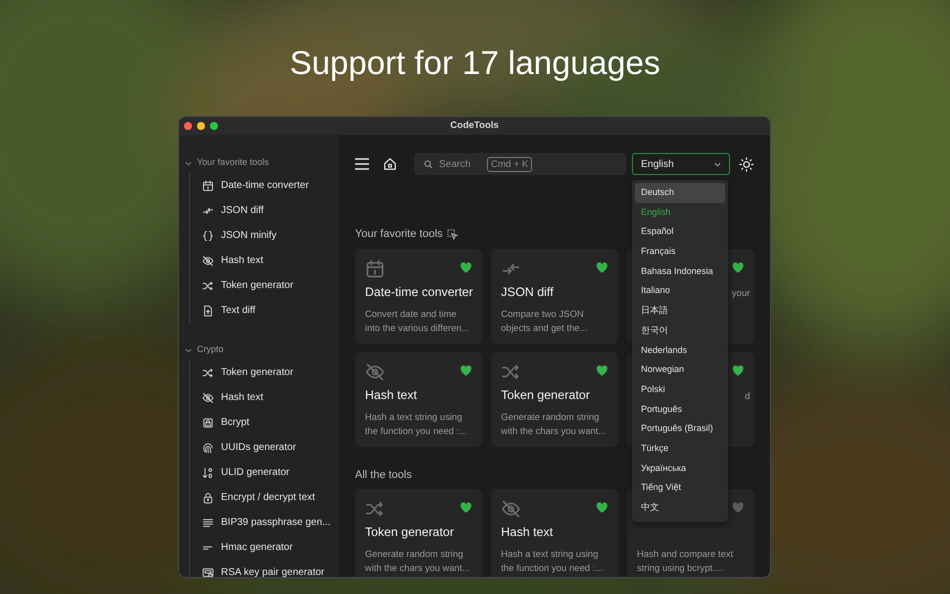  I want to click on card-title: JSON diff, so click(527, 292).